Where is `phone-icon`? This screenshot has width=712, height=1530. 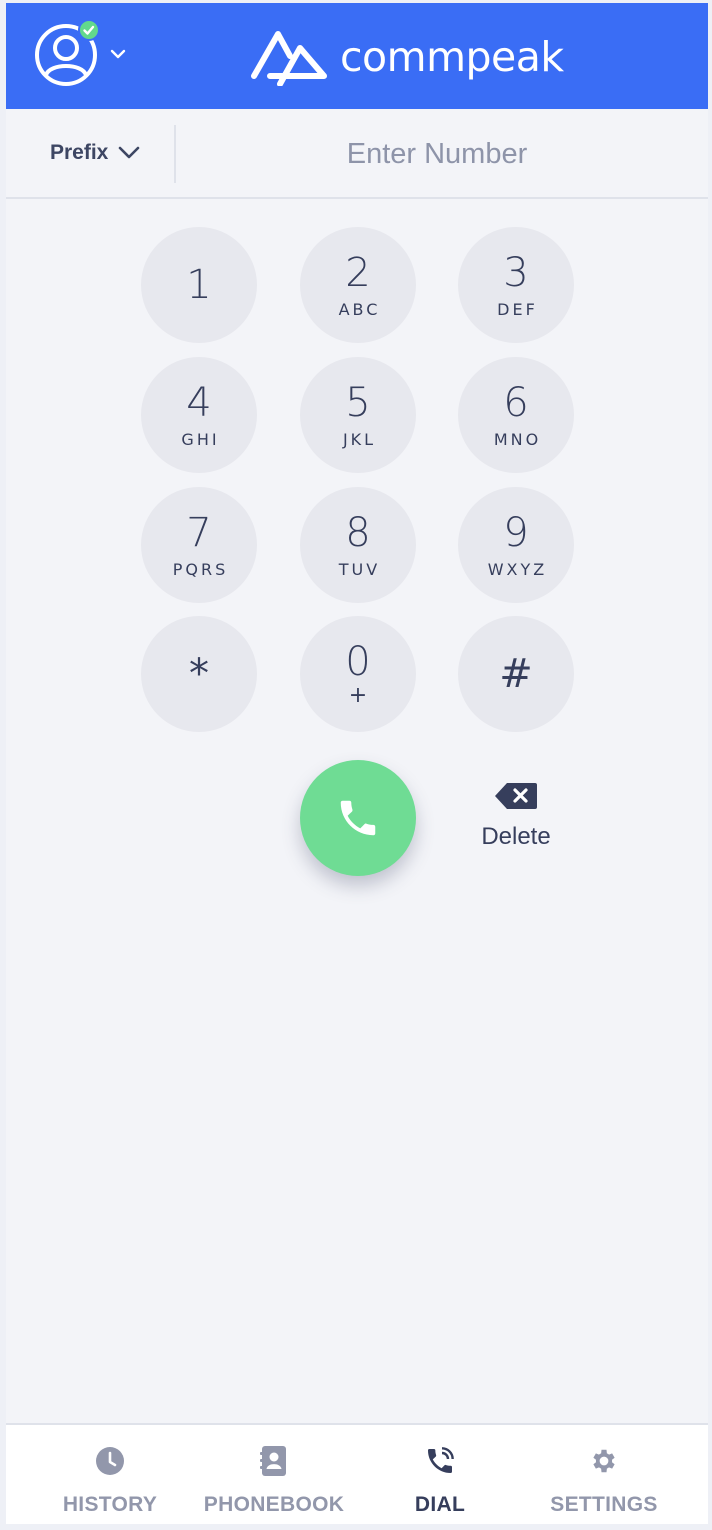
phone-icon is located at coordinates (358, 818).